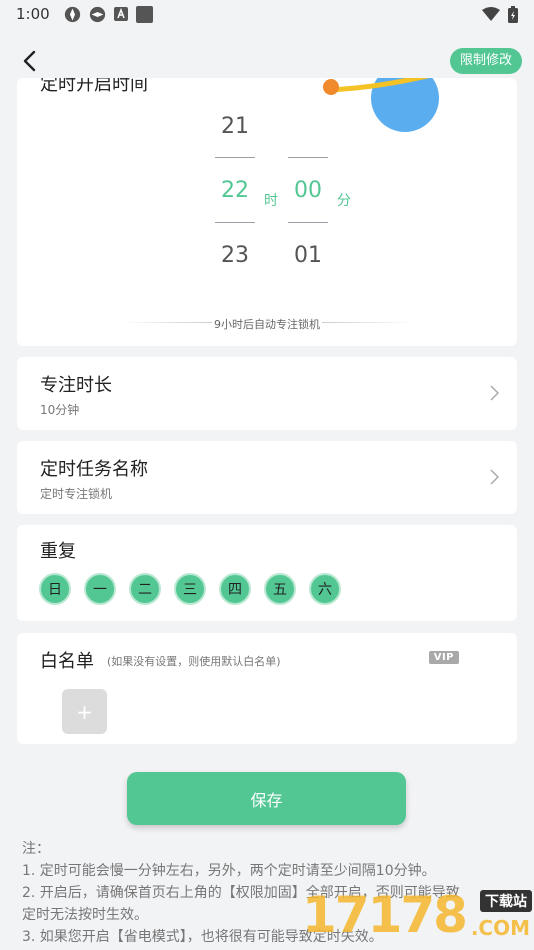 The width and height of the screenshot is (534, 950). What do you see at coordinates (67, 661) in the screenshot?
I see `whitelist-label: 白名单` at bounding box center [67, 661].